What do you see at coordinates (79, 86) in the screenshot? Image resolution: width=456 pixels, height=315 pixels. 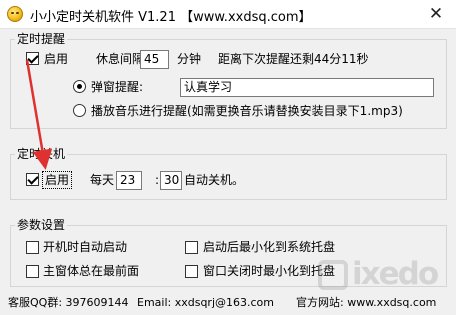 I see `popup-radio` at bounding box center [79, 86].